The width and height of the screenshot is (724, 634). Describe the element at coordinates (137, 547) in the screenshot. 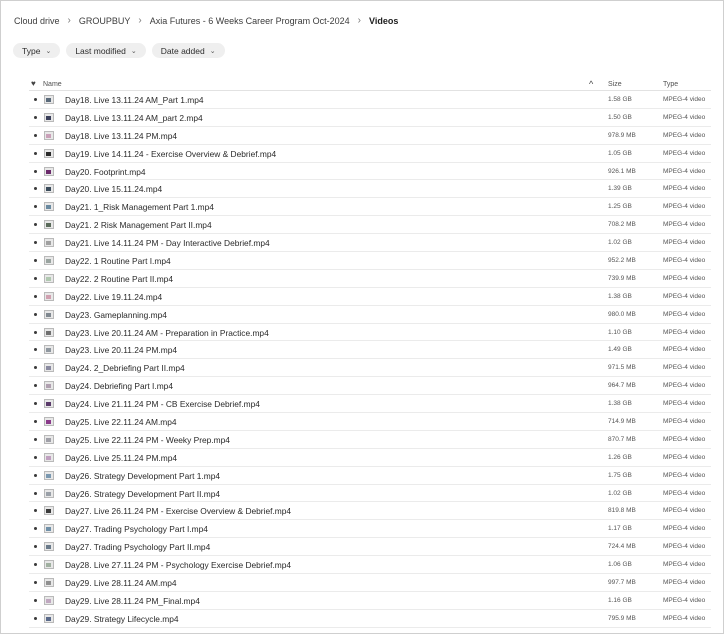

I see `file-name: Day27. Trading Psychology Part II.mp4` at that location.